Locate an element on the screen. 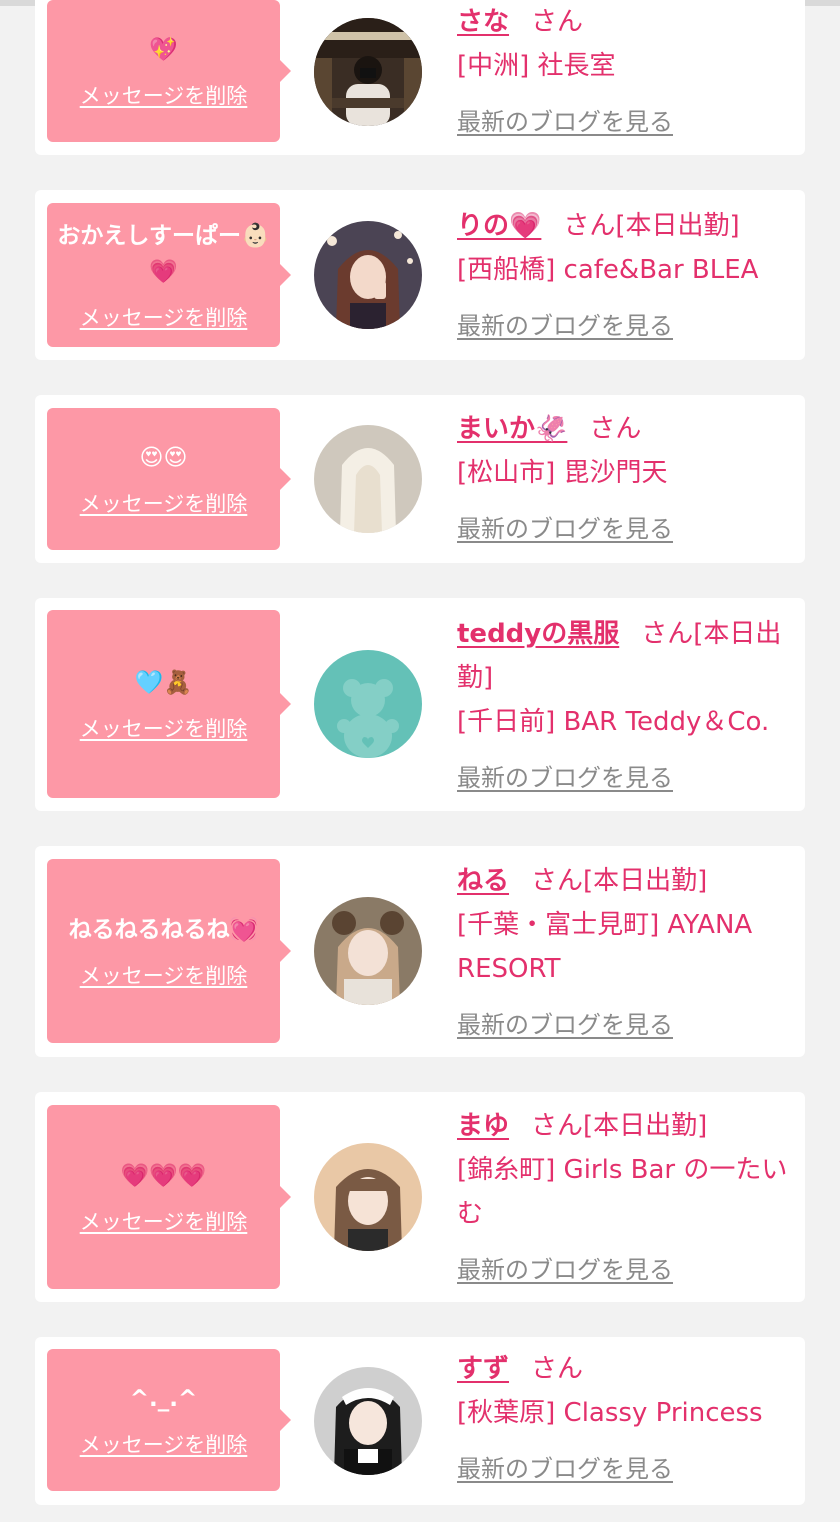 Image resolution: width=840 pixels, height=1522 pixels. name-line: すず さん is located at coordinates (627, 1369).